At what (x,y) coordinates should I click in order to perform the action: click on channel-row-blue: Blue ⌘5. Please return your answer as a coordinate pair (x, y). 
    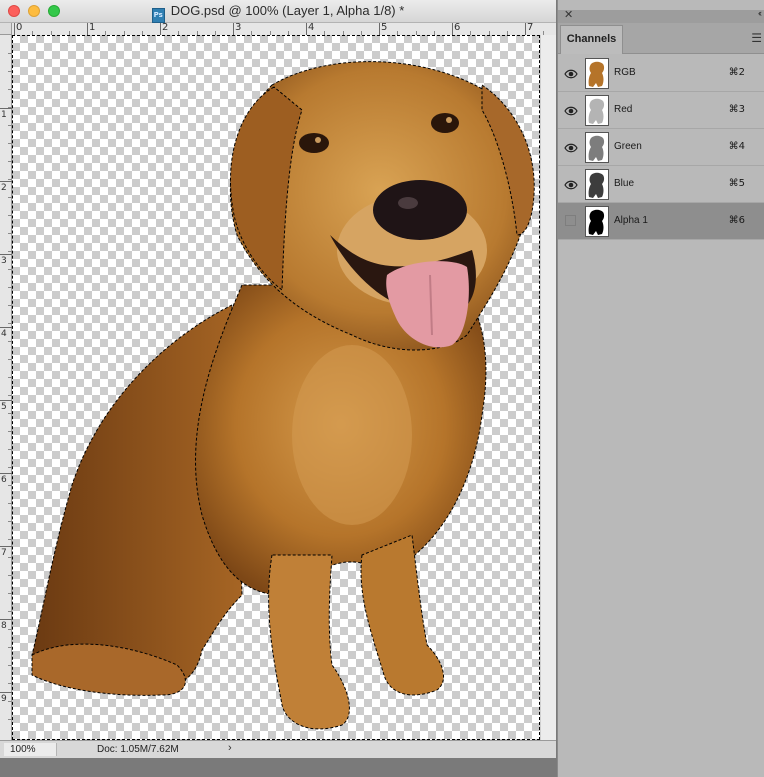
    Looking at the image, I should click on (661, 184).